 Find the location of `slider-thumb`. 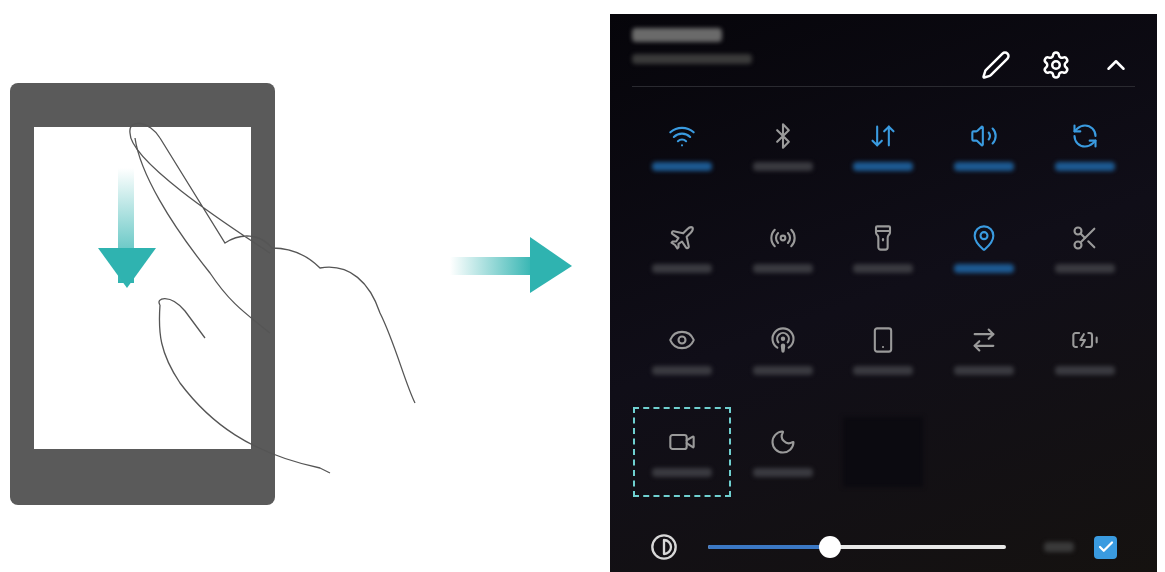

slider-thumb is located at coordinates (830, 547).